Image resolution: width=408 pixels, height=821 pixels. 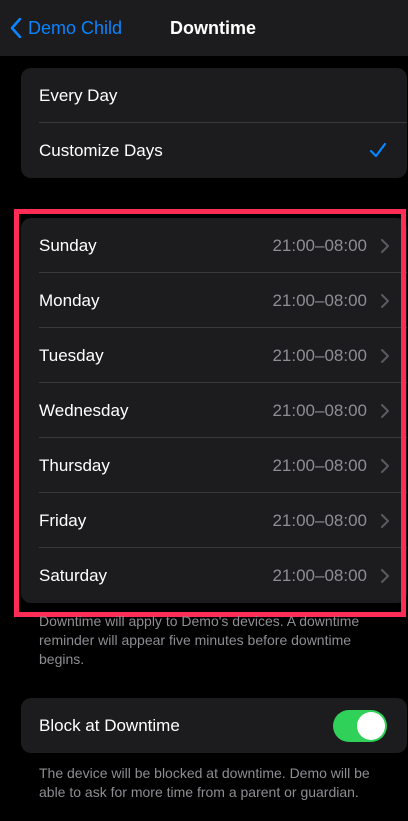 I want to click on back-button: Demo Child, so click(x=66, y=28).